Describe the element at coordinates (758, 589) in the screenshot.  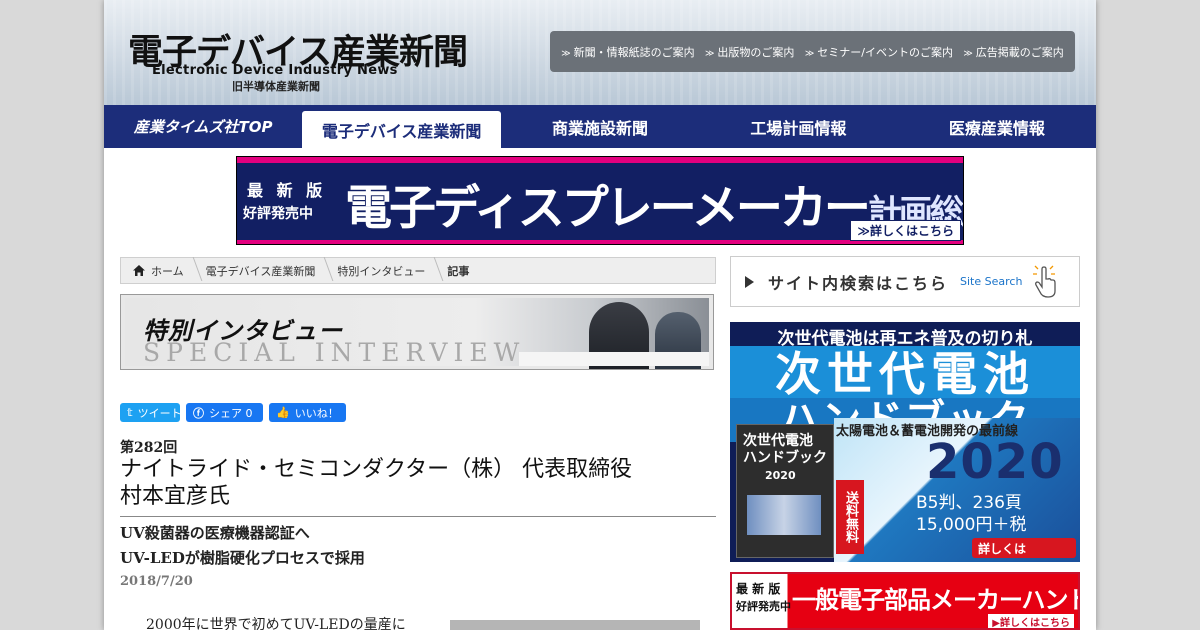
I see `ad-parts-latest: 最 新 版` at that location.